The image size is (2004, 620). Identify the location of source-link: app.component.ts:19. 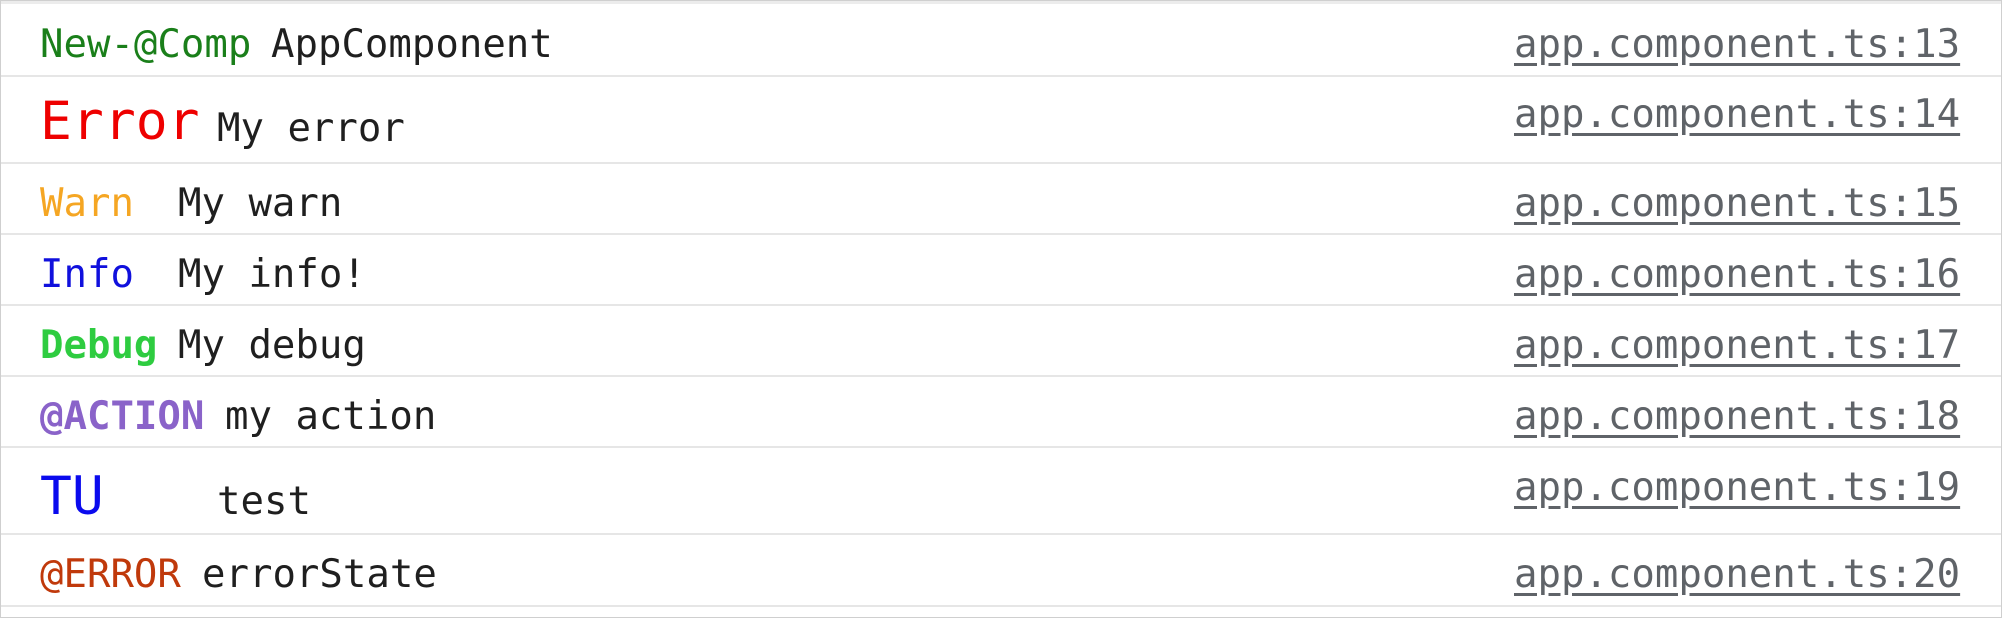
(1737, 487).